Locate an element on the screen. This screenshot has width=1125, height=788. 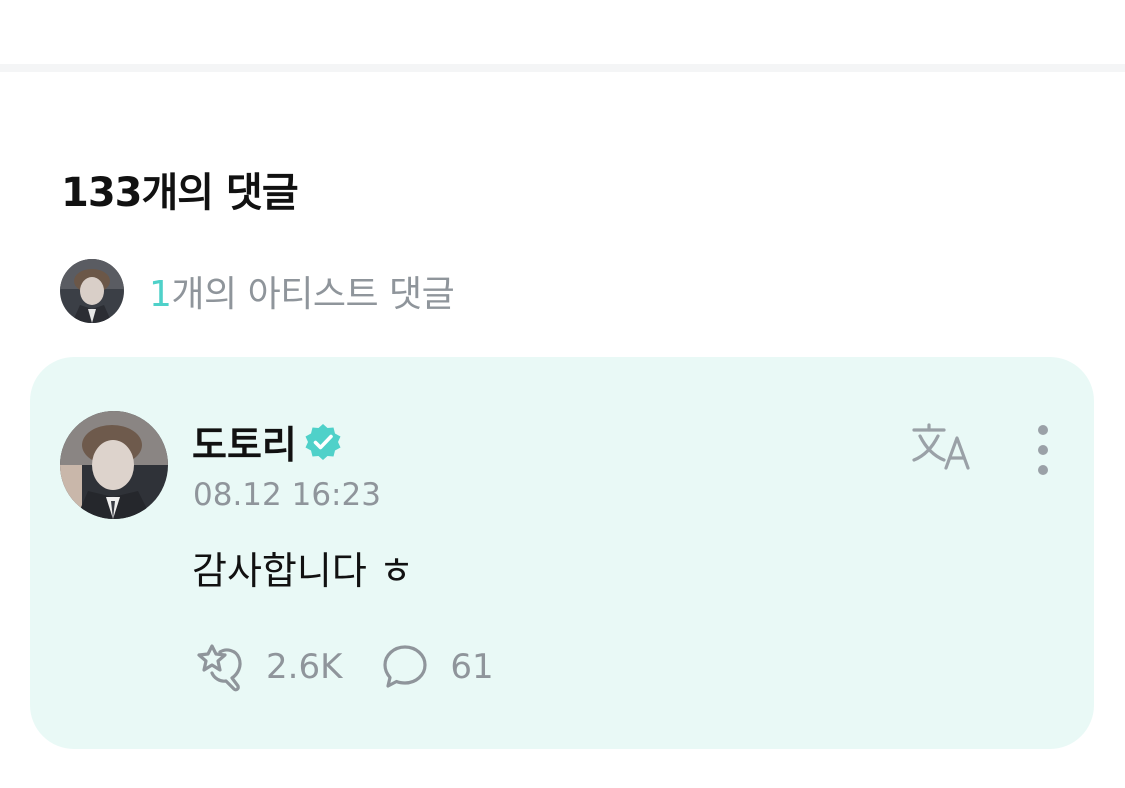
translate-button is located at coordinates (942, 447).